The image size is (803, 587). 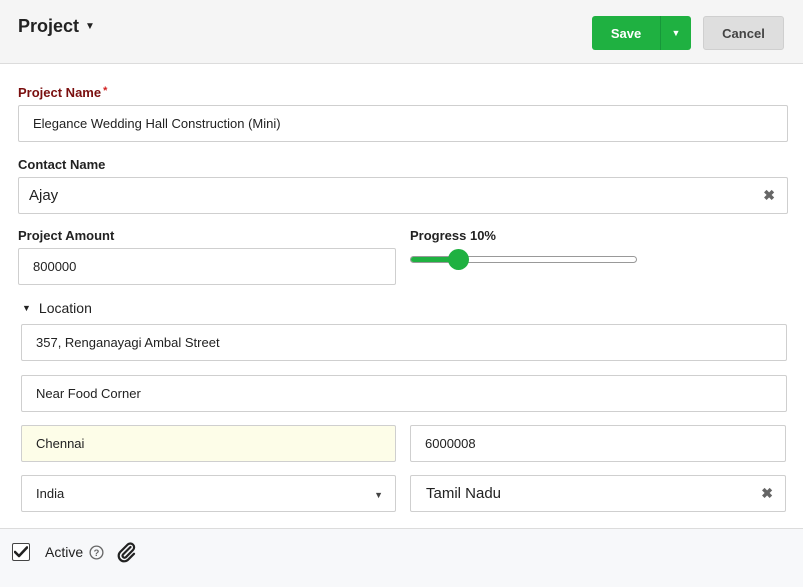 I want to click on cancel-button: Cancel, so click(x=743, y=33).